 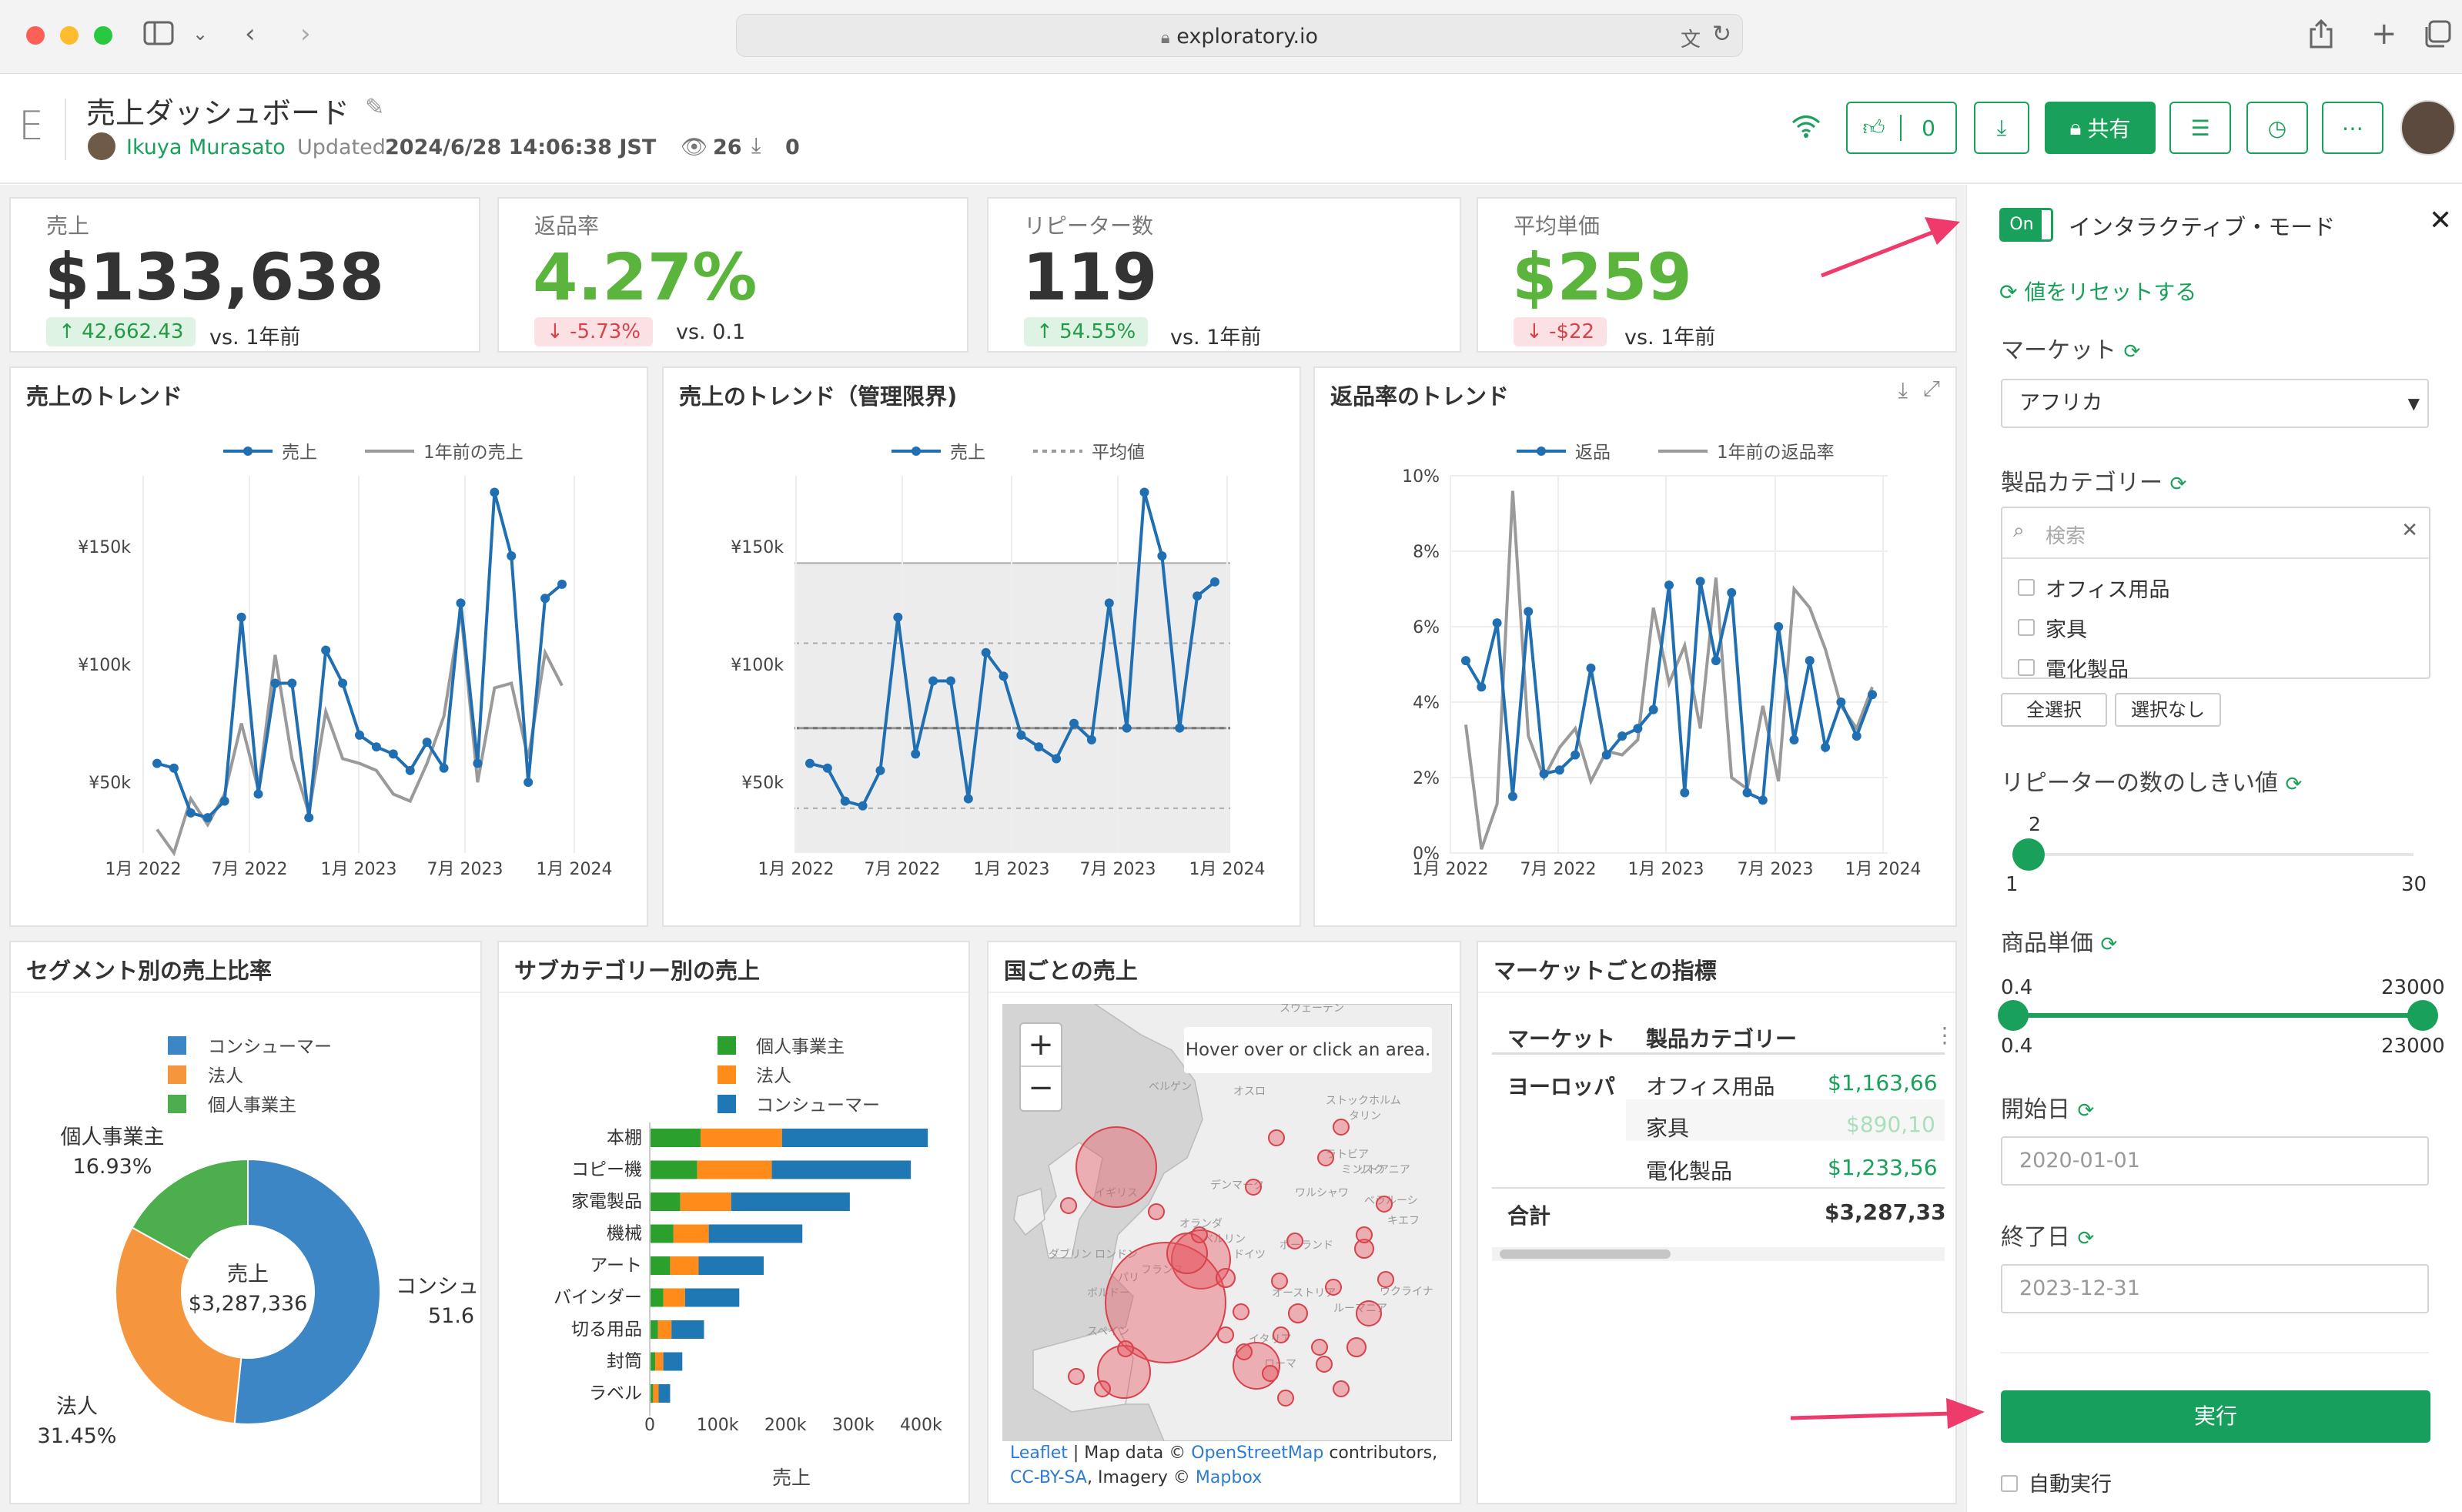 What do you see at coordinates (1691, 38) in the screenshot?
I see `translate-icon: 文` at bounding box center [1691, 38].